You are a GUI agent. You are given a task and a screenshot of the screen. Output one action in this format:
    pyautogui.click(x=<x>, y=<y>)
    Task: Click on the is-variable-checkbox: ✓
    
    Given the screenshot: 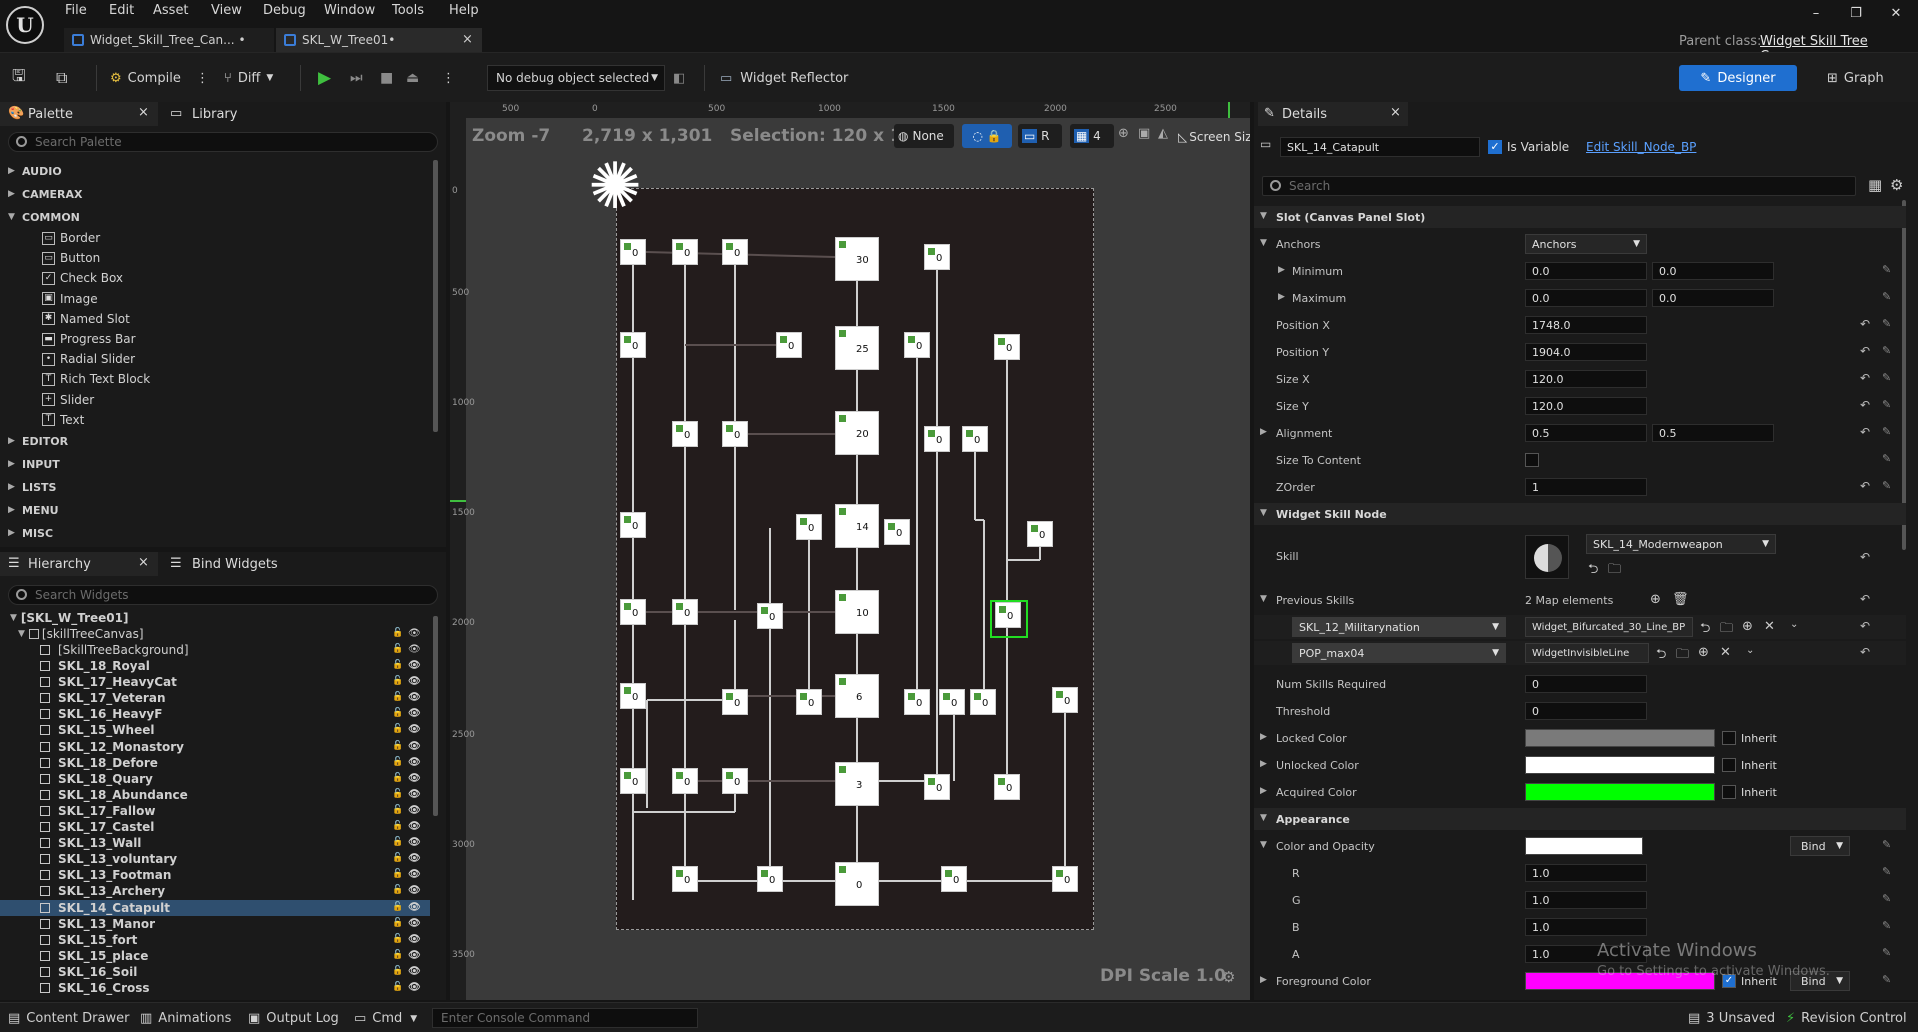 What is the action you would take?
    pyautogui.click(x=1495, y=147)
    